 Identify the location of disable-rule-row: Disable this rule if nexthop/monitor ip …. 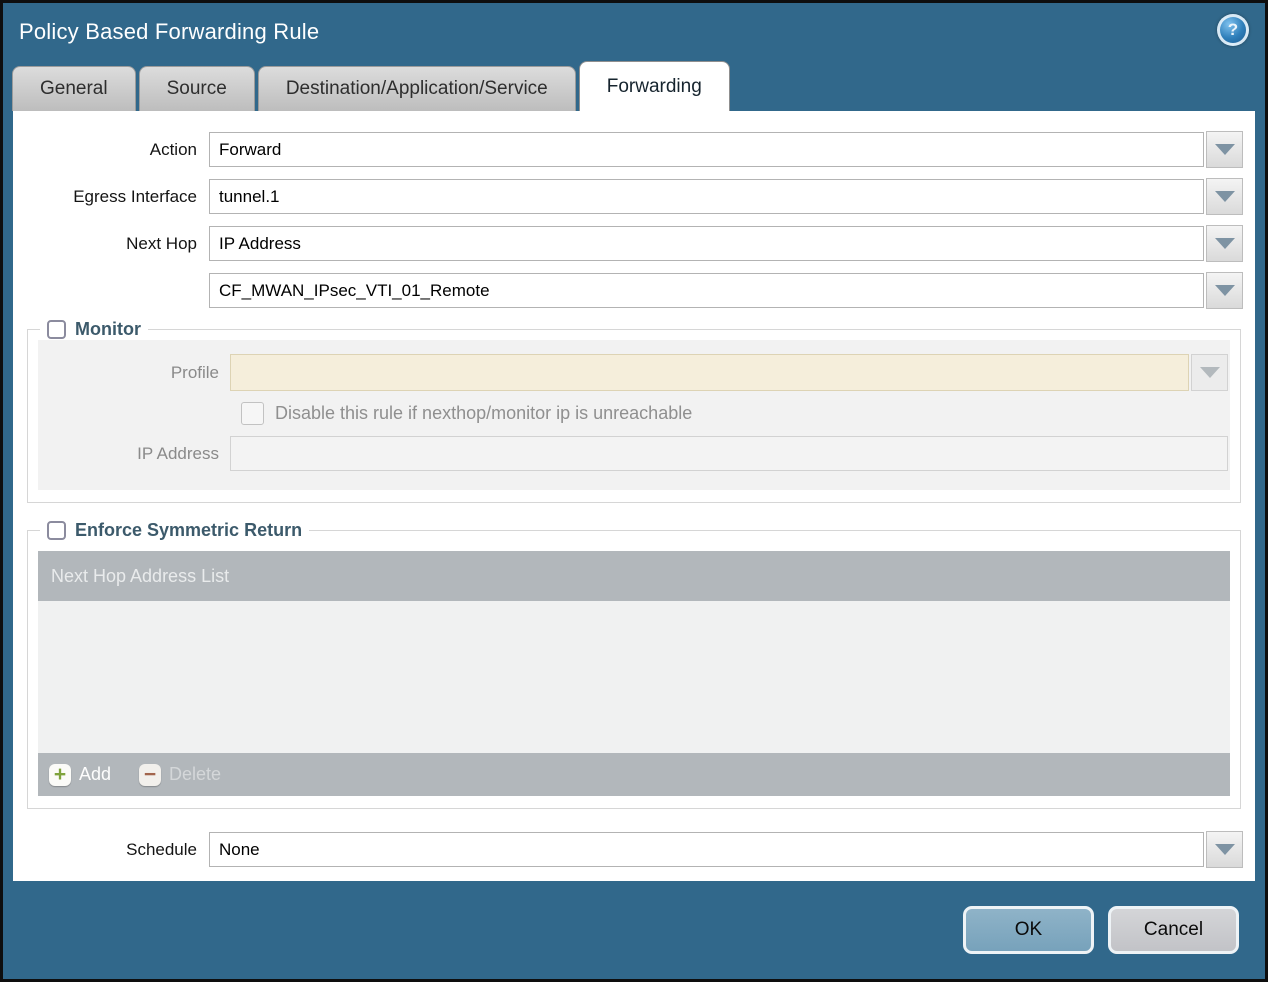
(735, 413).